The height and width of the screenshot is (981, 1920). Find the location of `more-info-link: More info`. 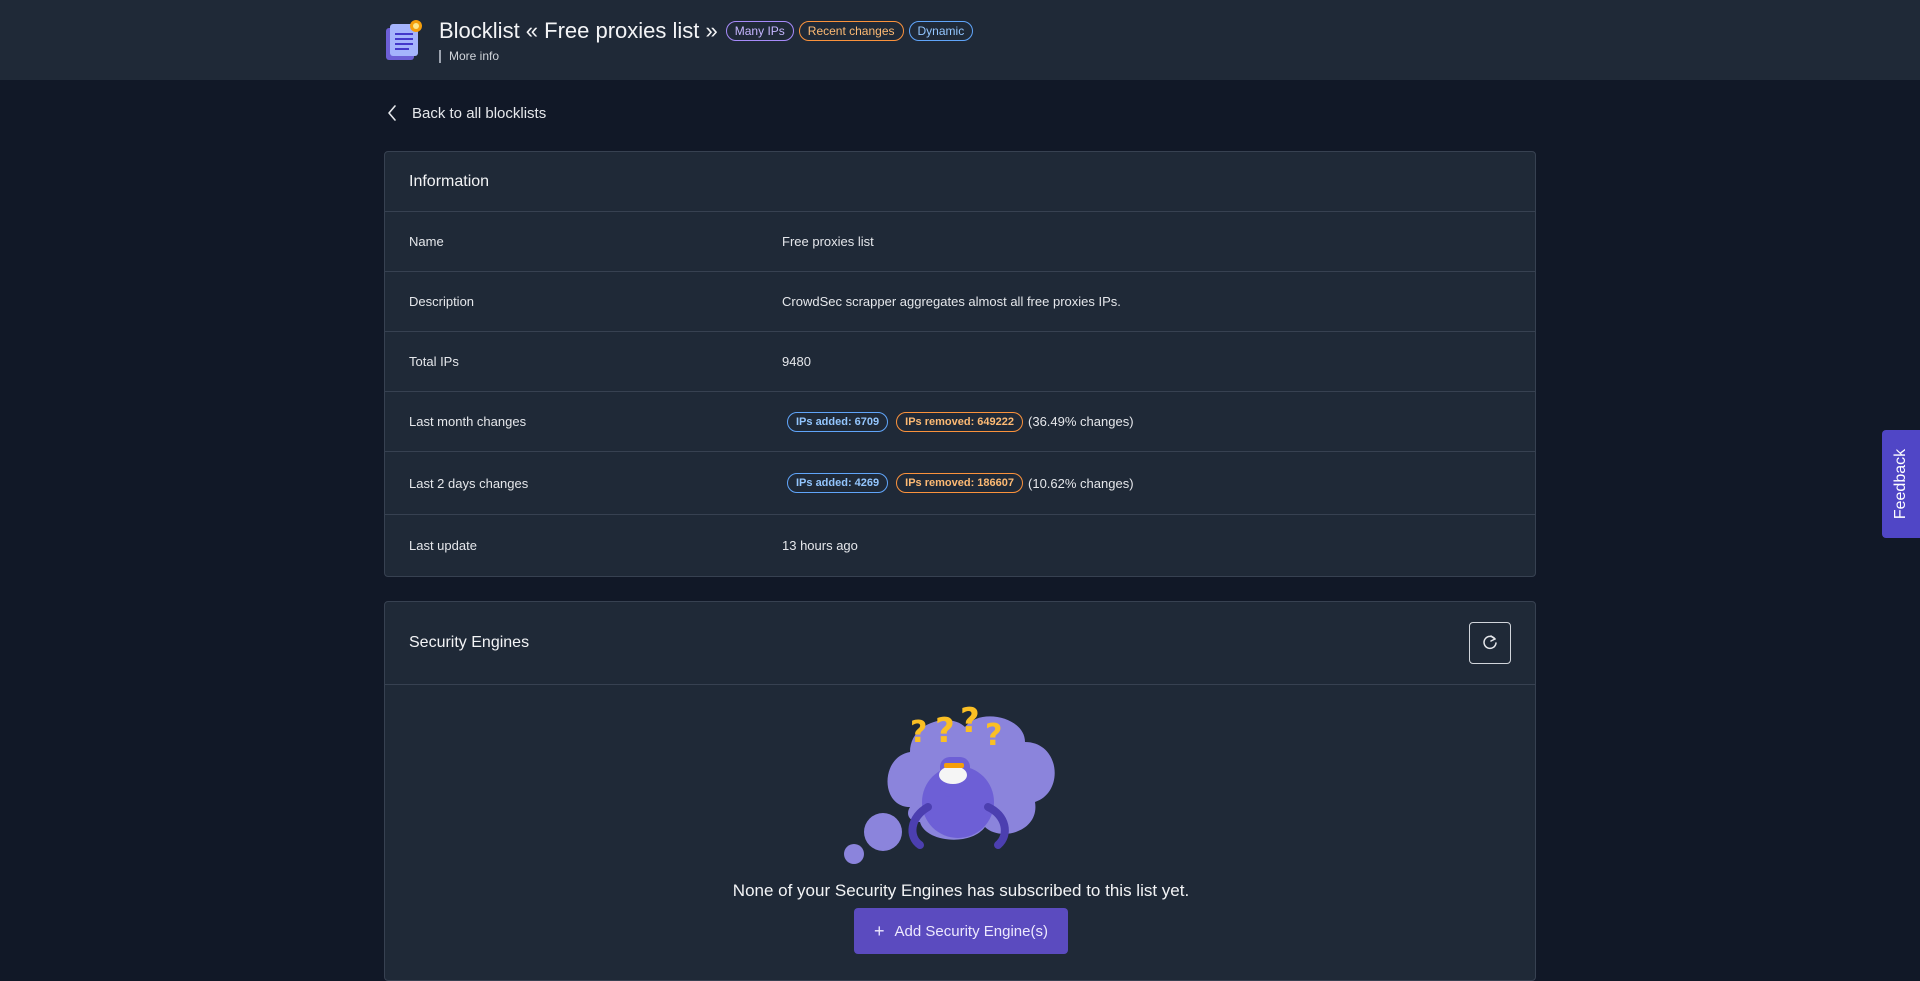

more-info-link: More info is located at coordinates (469, 56).